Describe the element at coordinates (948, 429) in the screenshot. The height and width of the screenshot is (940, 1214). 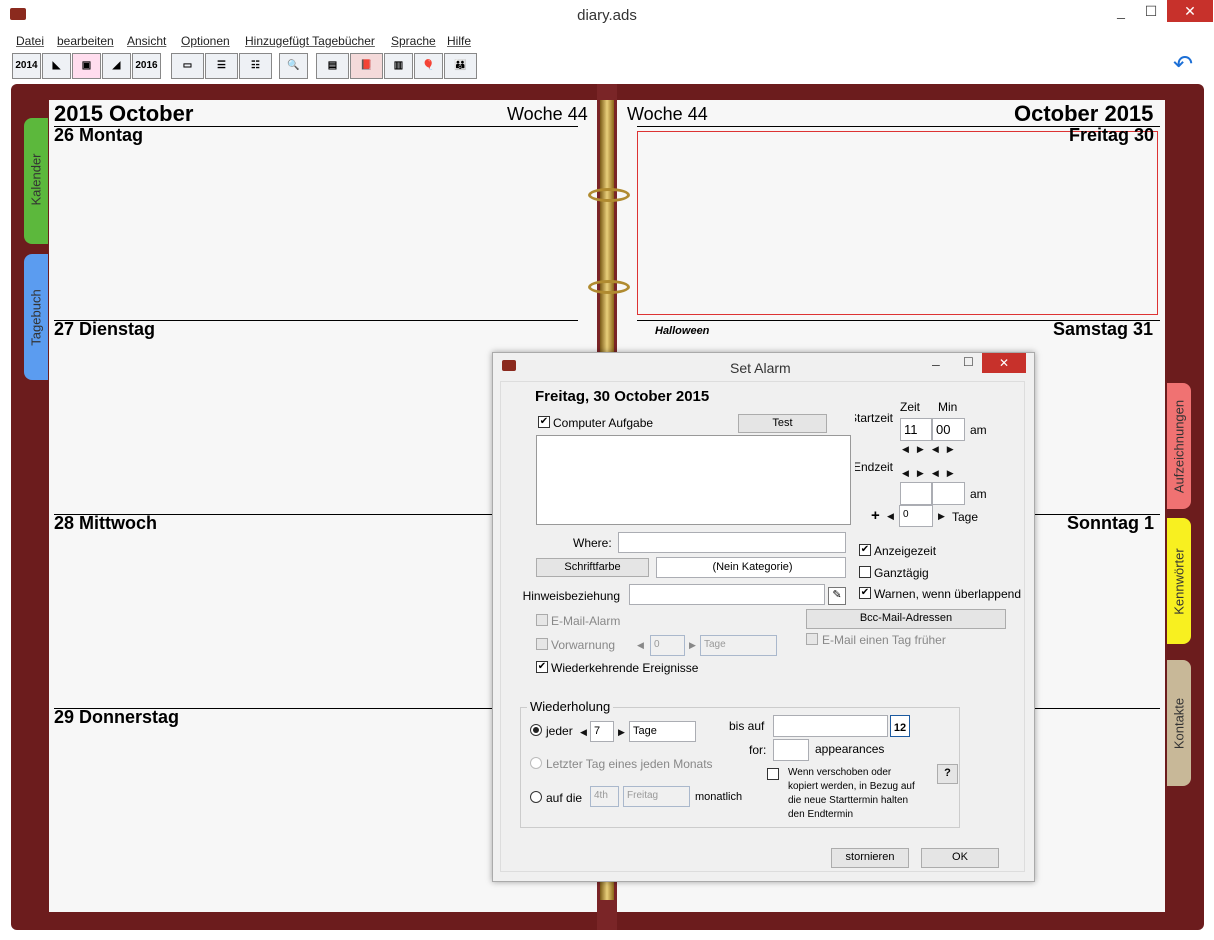
I see `start-min-input: 00` at that location.